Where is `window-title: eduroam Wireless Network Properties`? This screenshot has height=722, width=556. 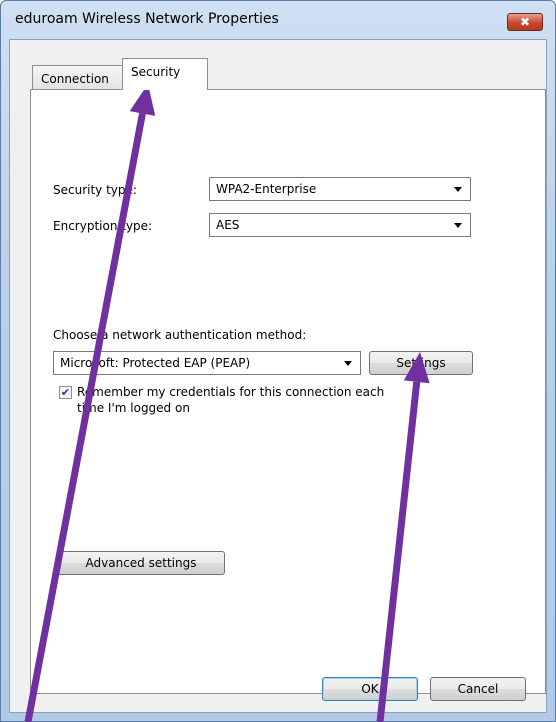 window-title: eduroam Wireless Network Properties is located at coordinates (147, 19).